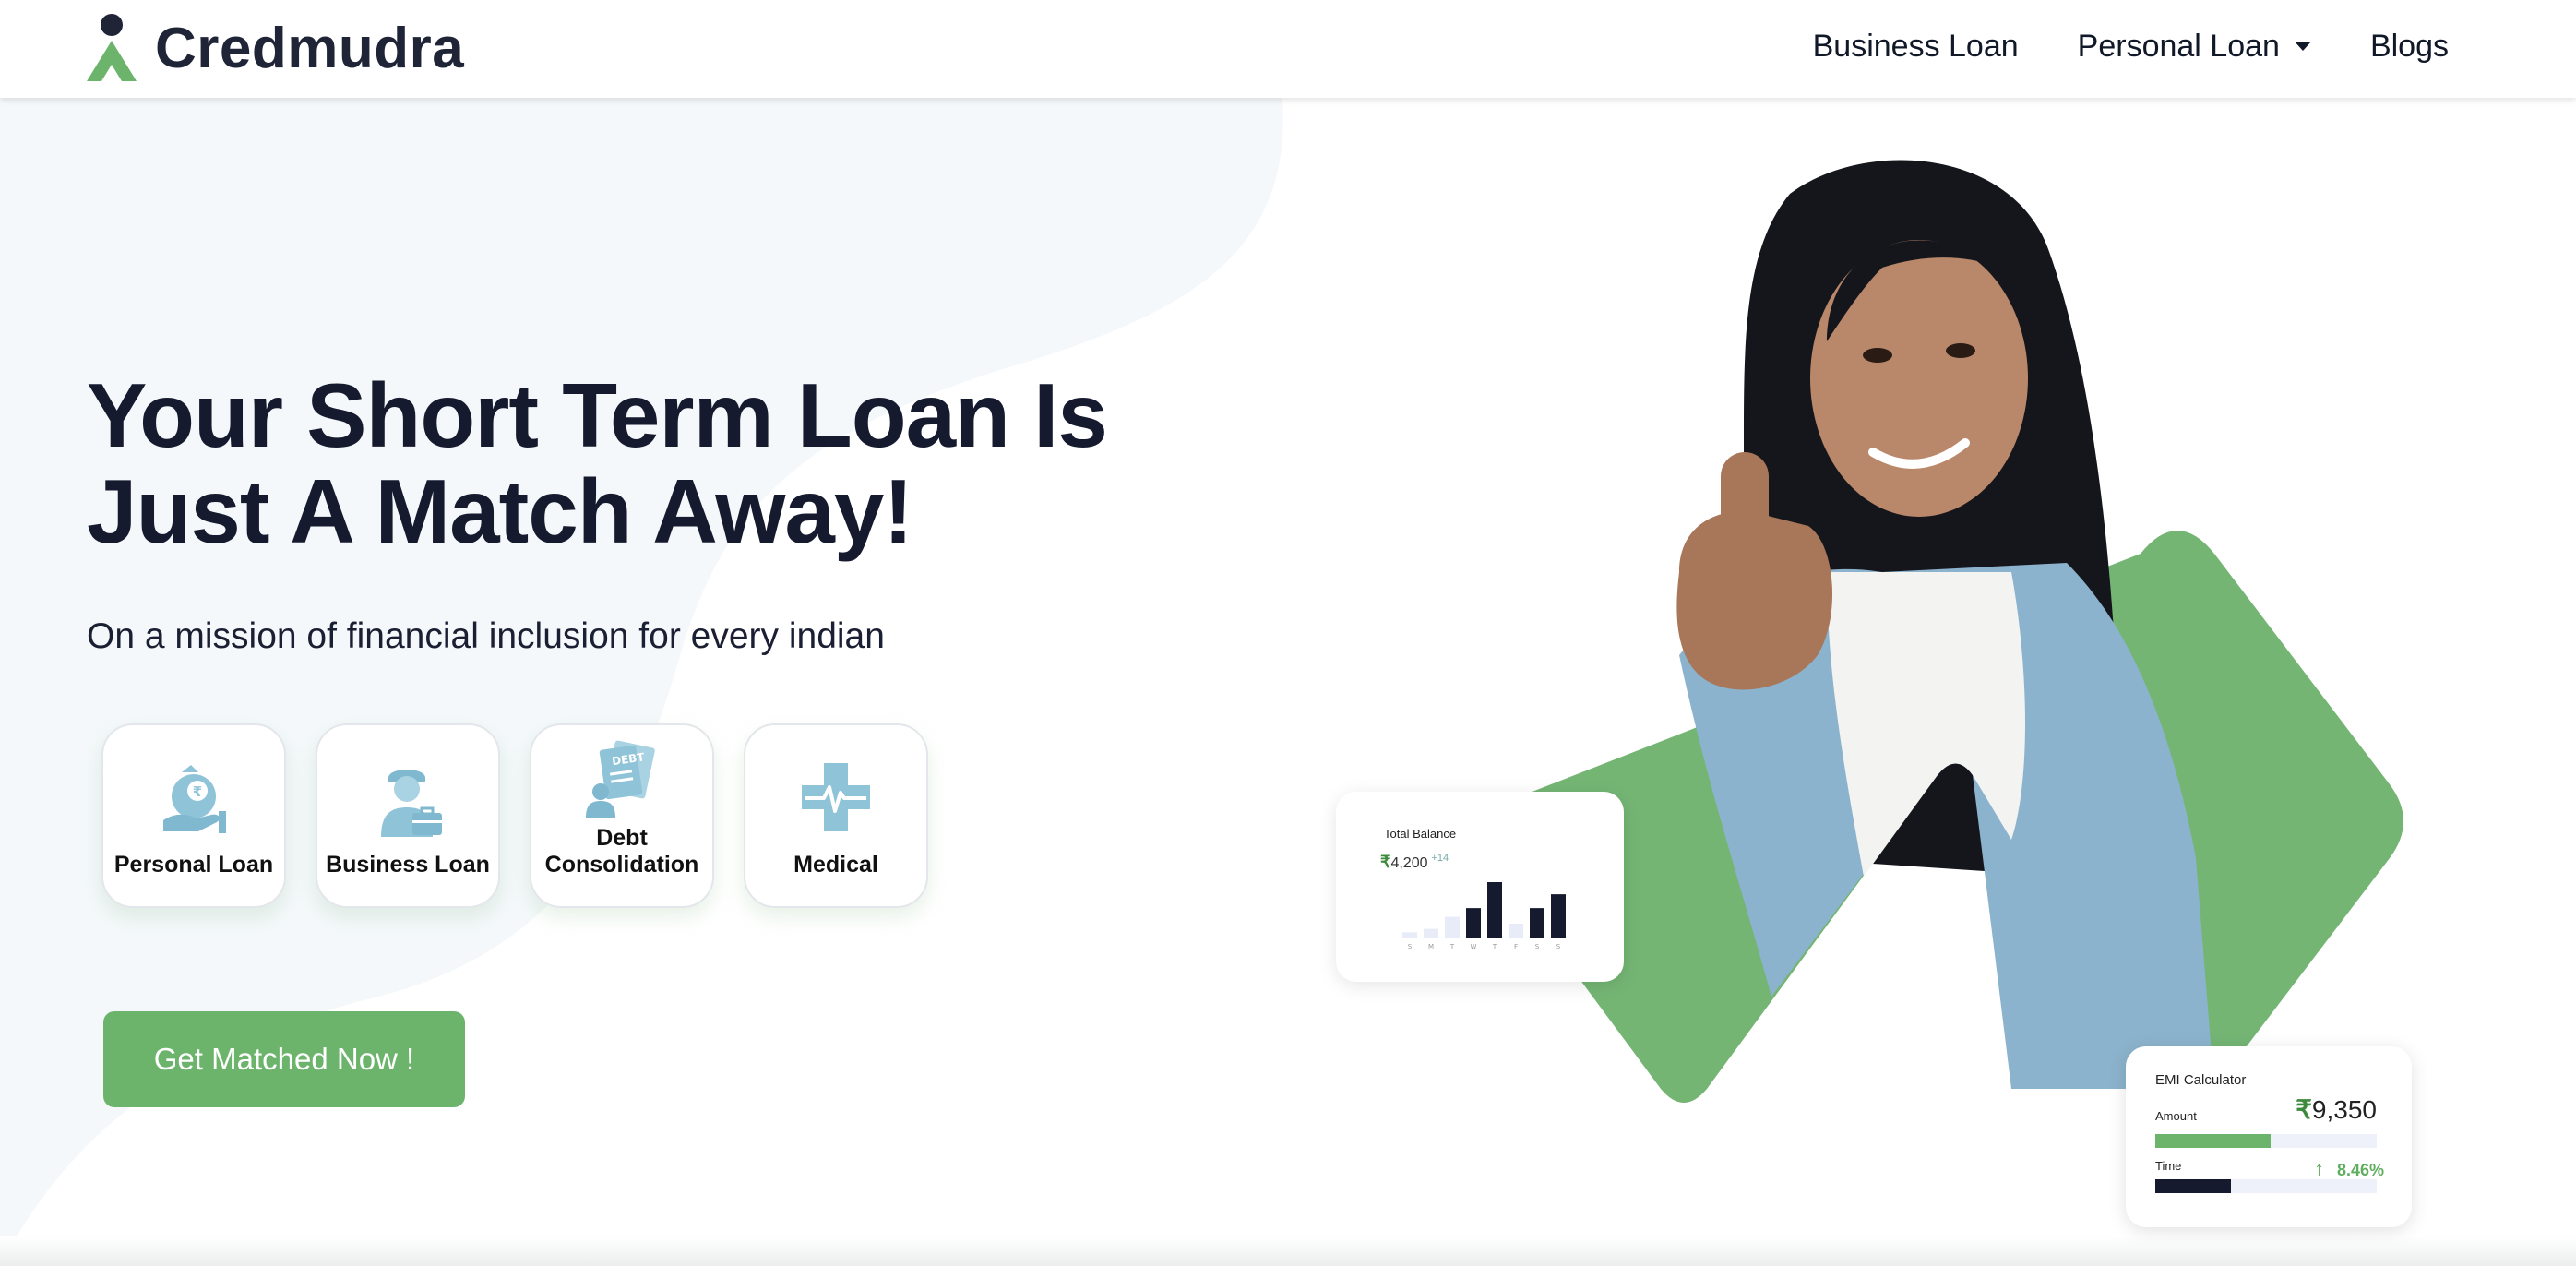 The image size is (2576, 1266). I want to click on hero-title-line2: Just A Match Away!, so click(500, 511).